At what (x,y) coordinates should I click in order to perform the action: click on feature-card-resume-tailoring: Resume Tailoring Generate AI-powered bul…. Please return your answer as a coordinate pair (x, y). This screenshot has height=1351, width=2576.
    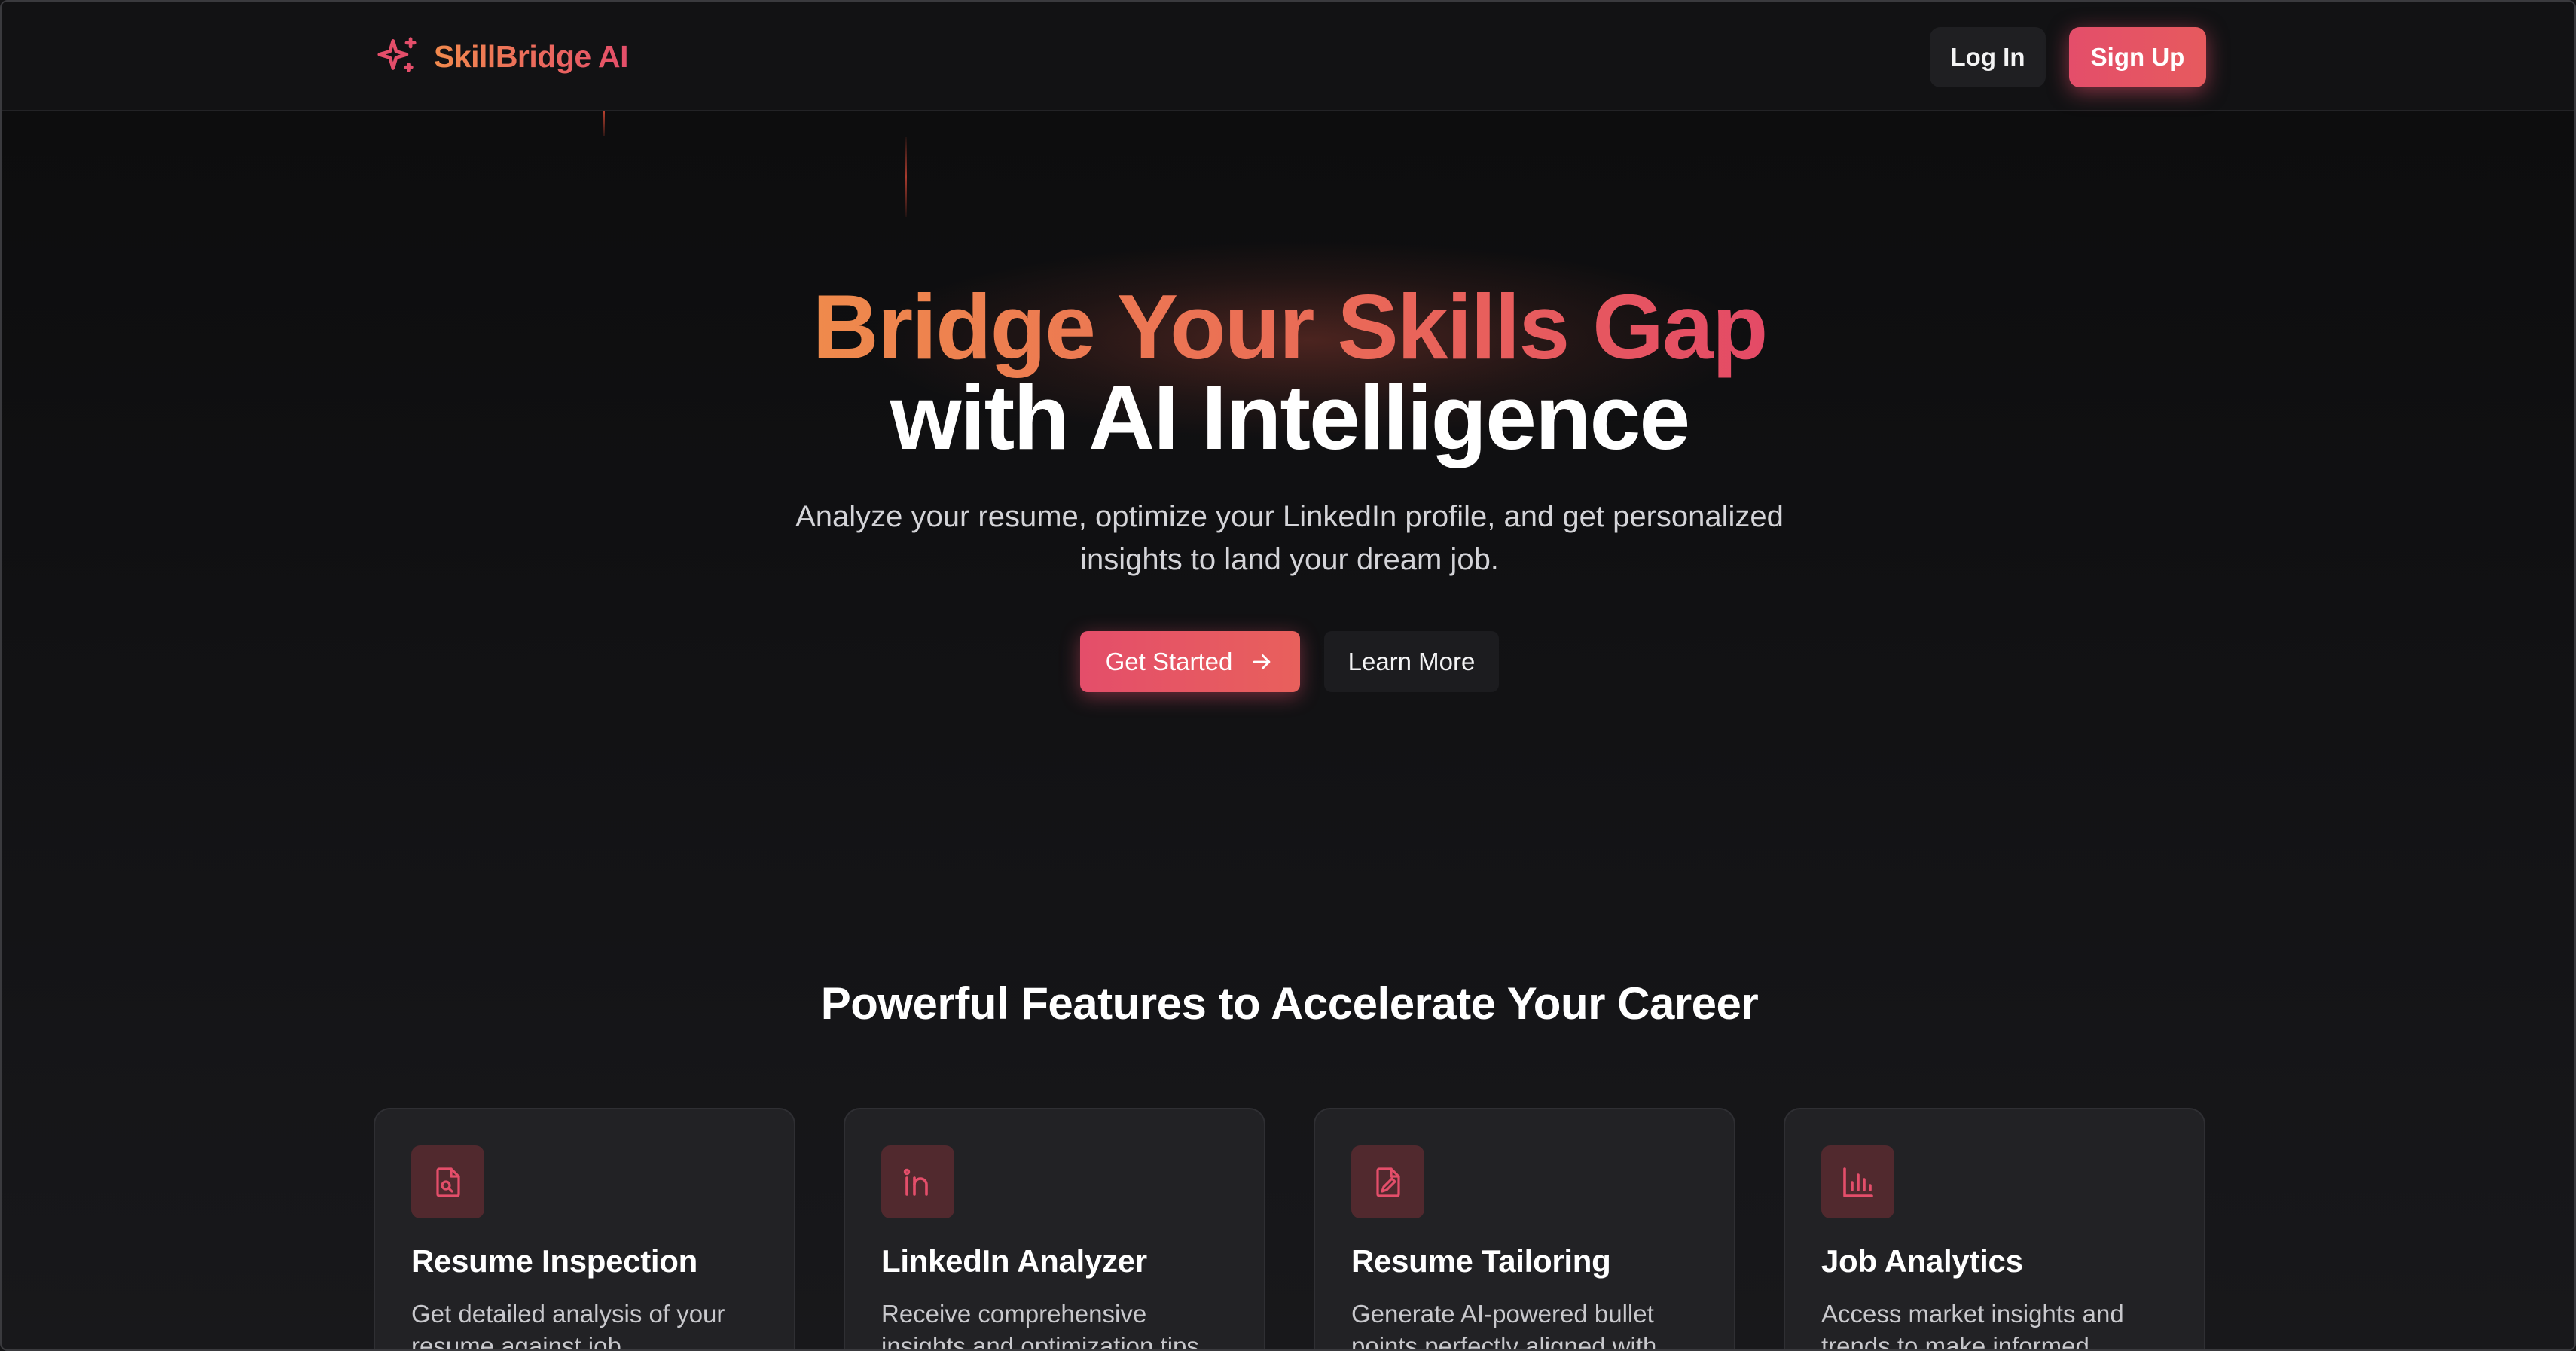
    Looking at the image, I should click on (1525, 1229).